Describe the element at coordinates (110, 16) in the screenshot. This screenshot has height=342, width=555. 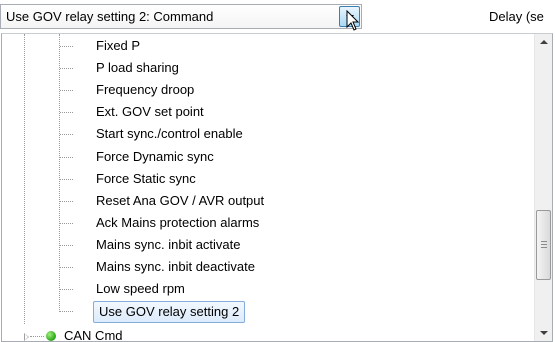
I see `combo-selected-value: Use GOV relay setting 2: Command` at that location.